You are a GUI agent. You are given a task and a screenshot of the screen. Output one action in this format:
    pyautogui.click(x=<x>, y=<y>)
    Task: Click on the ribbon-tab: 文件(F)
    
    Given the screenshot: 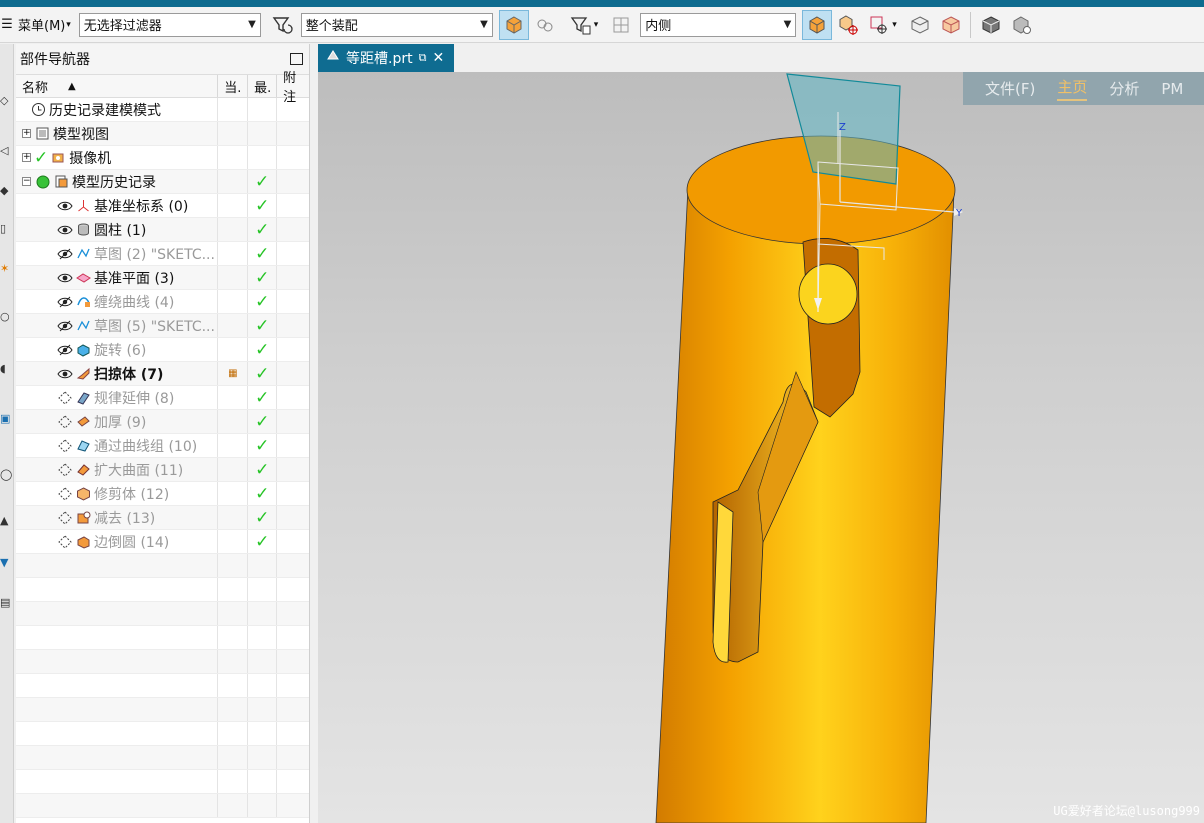 What is the action you would take?
    pyautogui.click(x=1010, y=88)
    